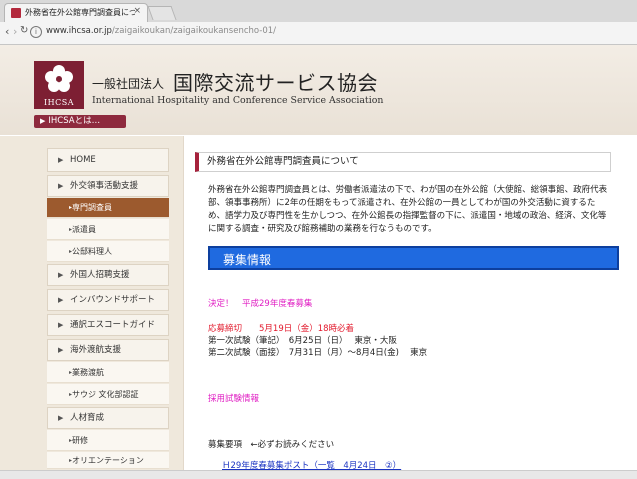  Describe the element at coordinates (275, 83) in the screenshot. I see `org-name: 国際交流サービス協会` at that location.